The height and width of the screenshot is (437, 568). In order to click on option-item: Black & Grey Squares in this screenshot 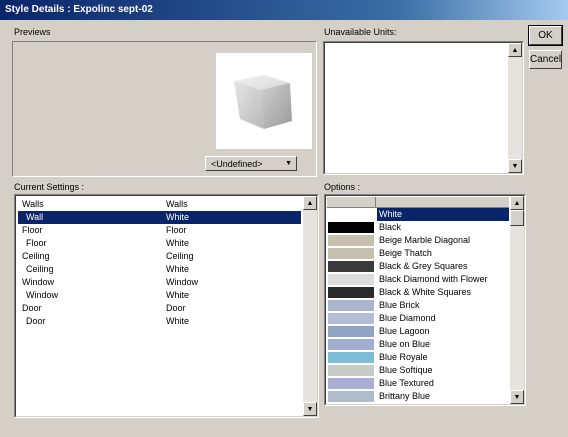, I will do `click(418, 266)`.